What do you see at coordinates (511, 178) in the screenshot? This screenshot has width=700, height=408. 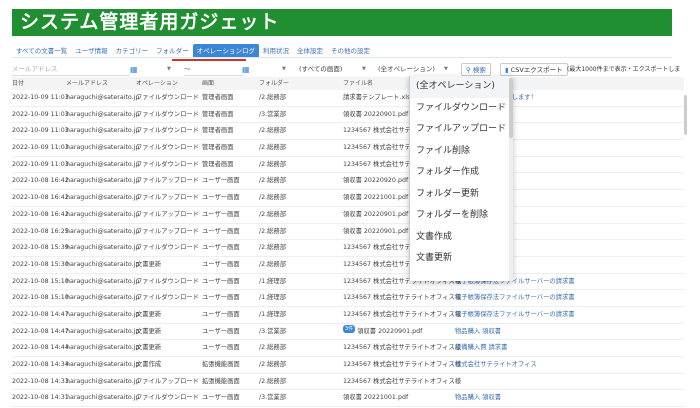 I see `dropdown-scrollbar` at bounding box center [511, 178].